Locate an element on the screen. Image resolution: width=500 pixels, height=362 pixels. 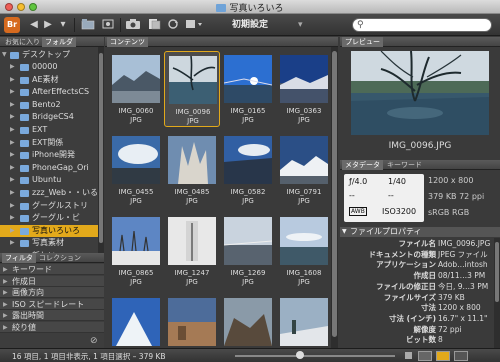
filter-category-row: ▶ 画像方向 is located at coordinates (52, 292).